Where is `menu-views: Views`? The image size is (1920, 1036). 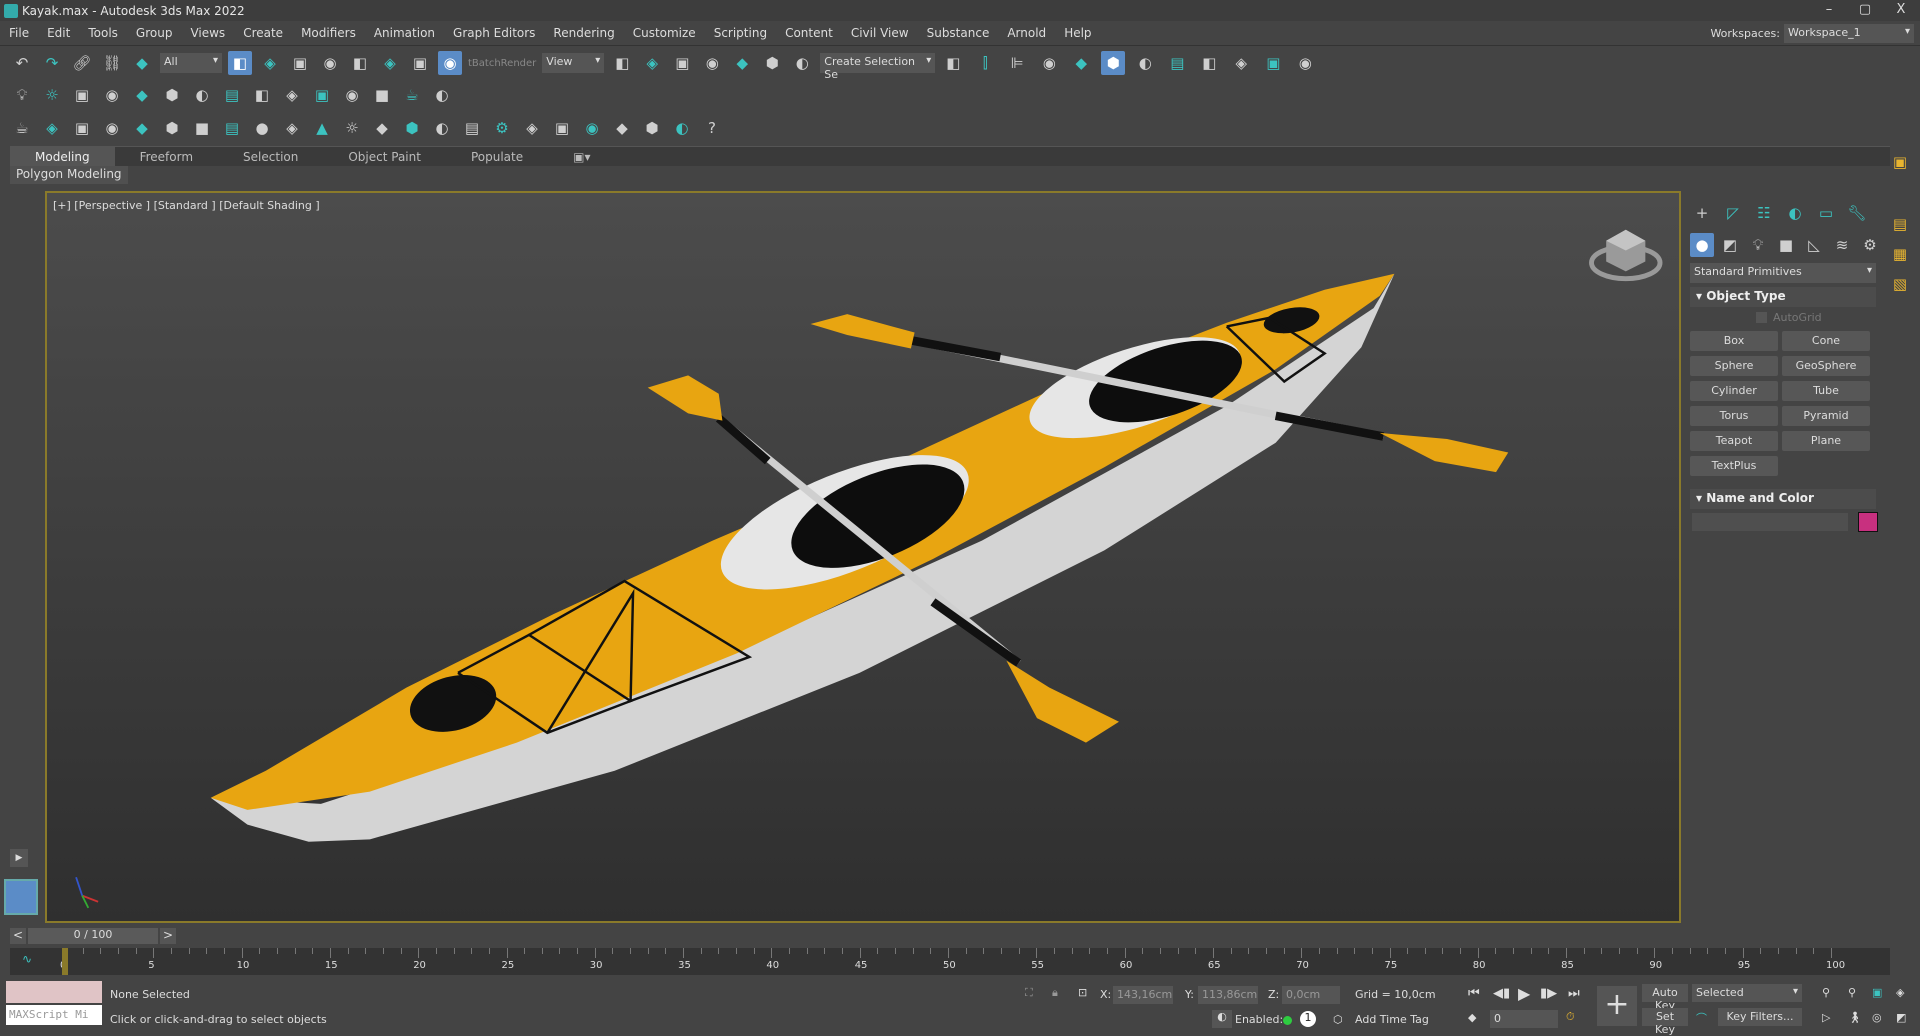
menu-views: Views is located at coordinates (207, 33).